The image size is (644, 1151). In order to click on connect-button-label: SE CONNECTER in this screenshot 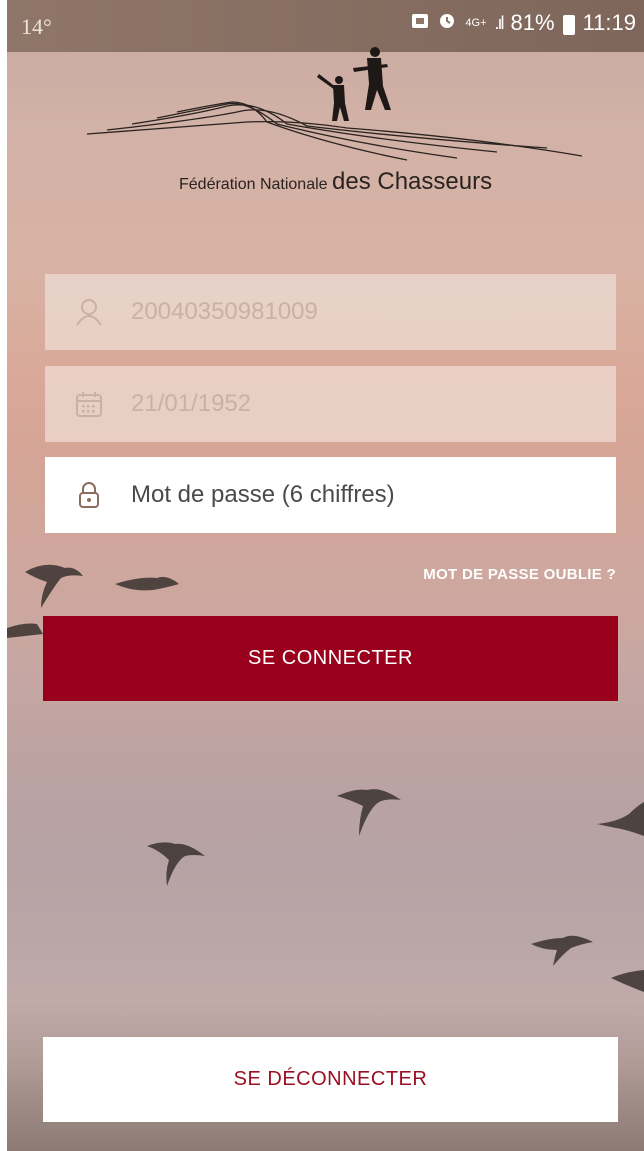, I will do `click(330, 658)`.